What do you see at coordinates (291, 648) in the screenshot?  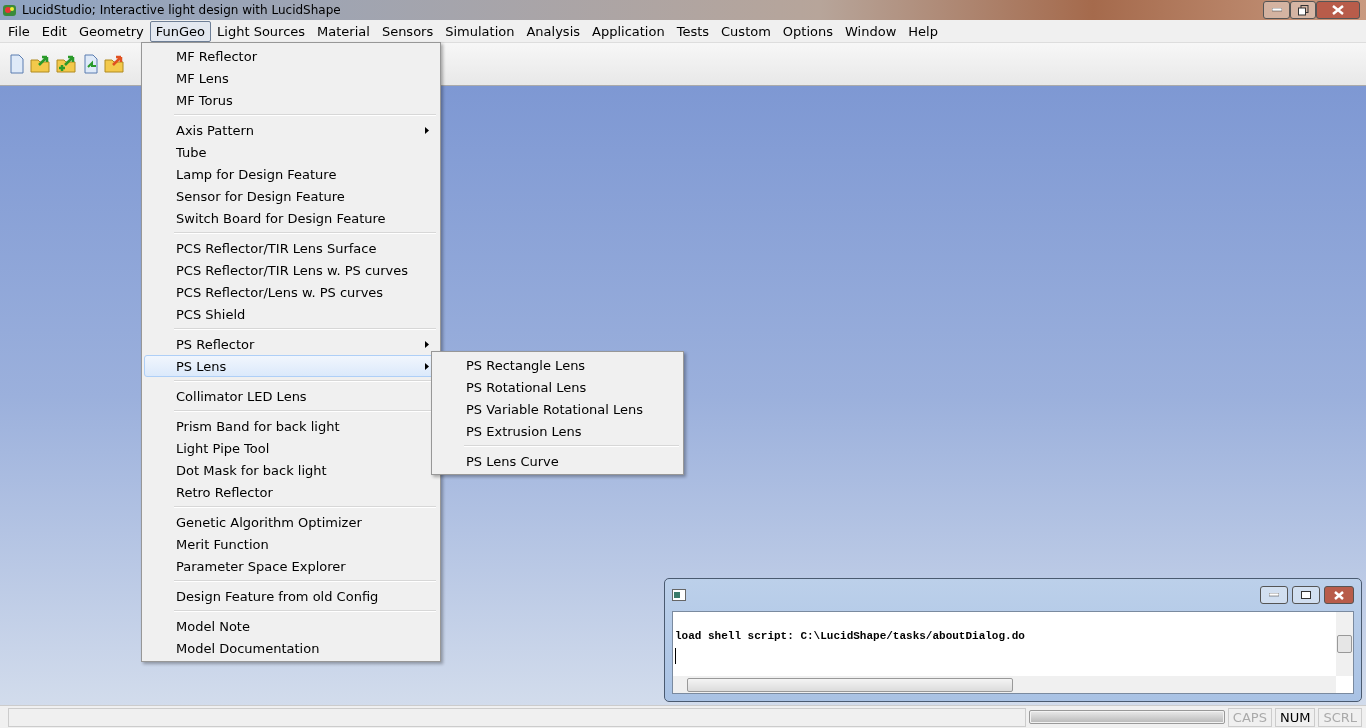 I see `menu-item: Model Documentation` at bounding box center [291, 648].